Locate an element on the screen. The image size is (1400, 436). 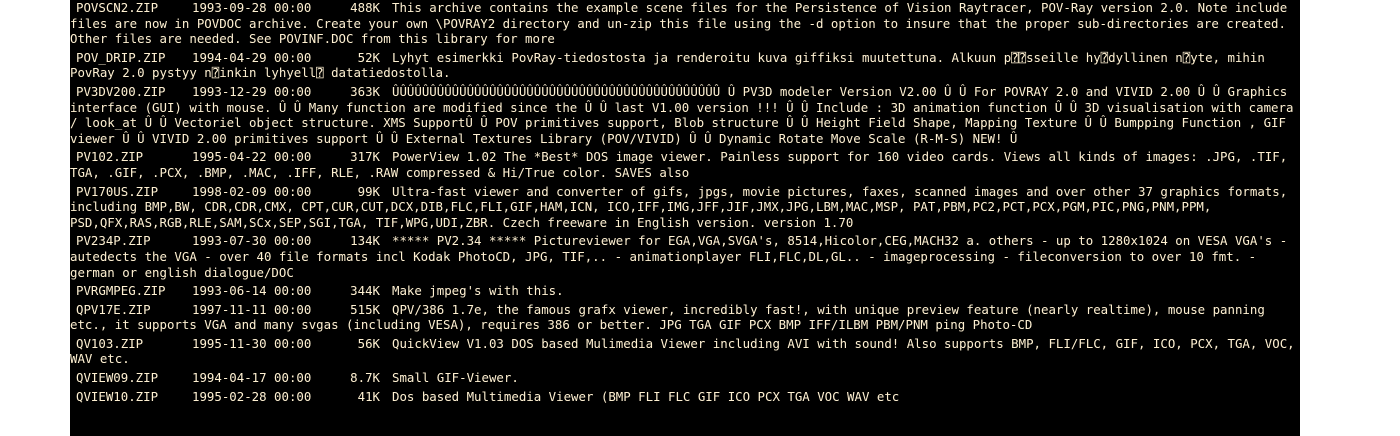
file-size: 488K is located at coordinates (365, 7).